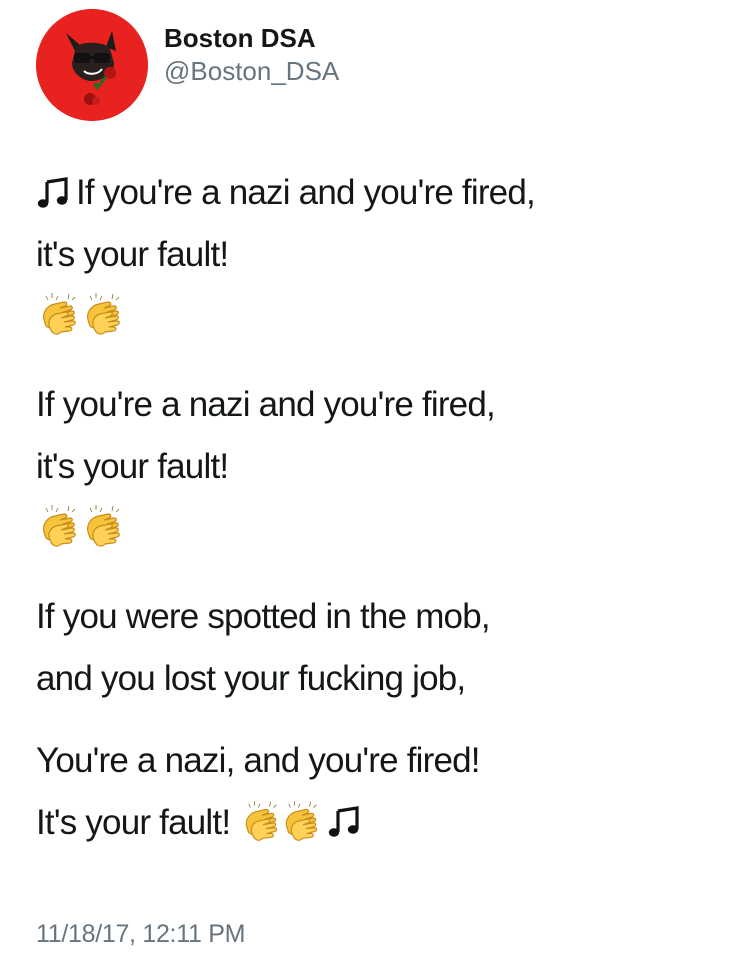  What do you see at coordinates (266, 404) in the screenshot?
I see `tweet-line-3: If you're a nazi and you're fired,` at bounding box center [266, 404].